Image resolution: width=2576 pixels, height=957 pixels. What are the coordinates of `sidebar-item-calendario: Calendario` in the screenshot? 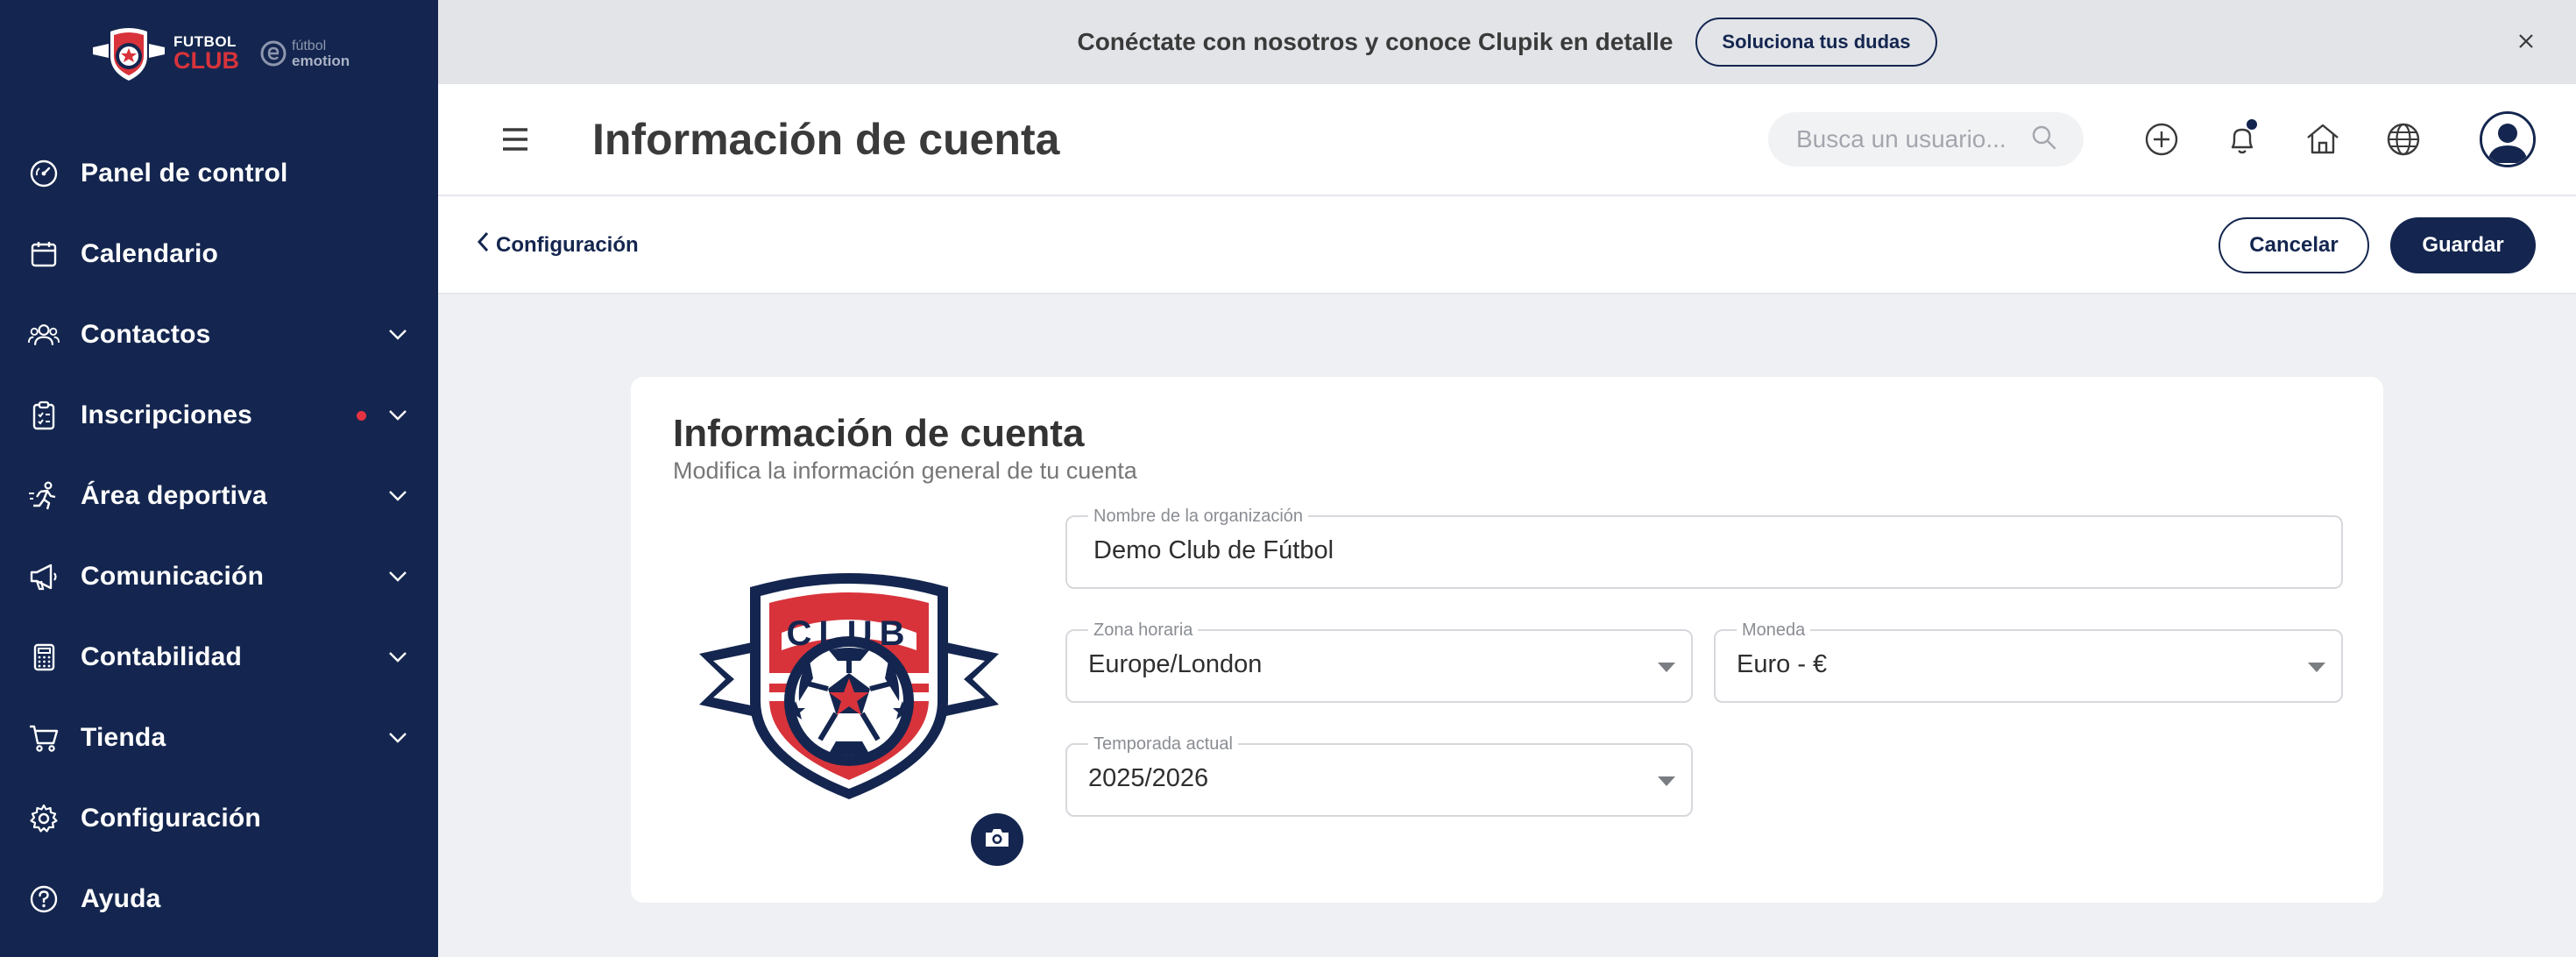 It's located at (219, 254).